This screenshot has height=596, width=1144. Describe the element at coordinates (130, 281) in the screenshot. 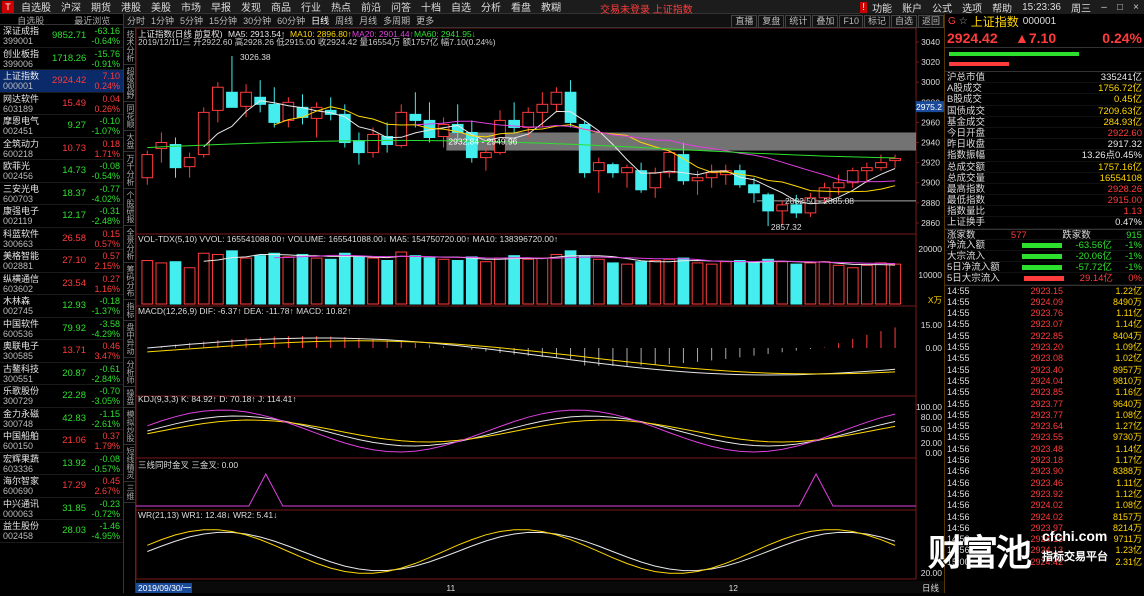

I see `side-tab: 筹码分布` at that location.